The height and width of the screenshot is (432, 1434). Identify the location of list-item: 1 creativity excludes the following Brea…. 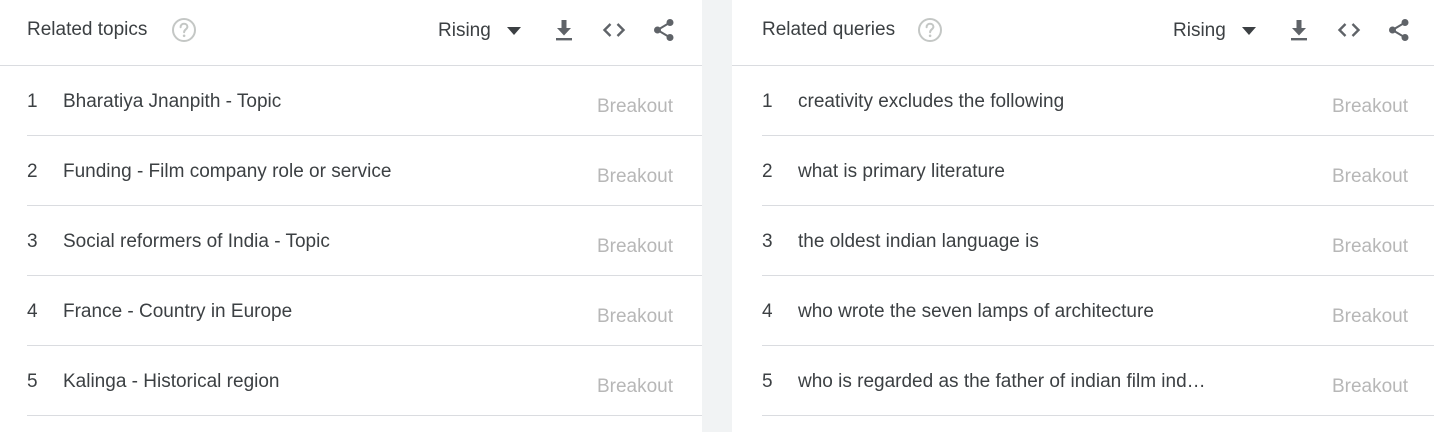
(1098, 101).